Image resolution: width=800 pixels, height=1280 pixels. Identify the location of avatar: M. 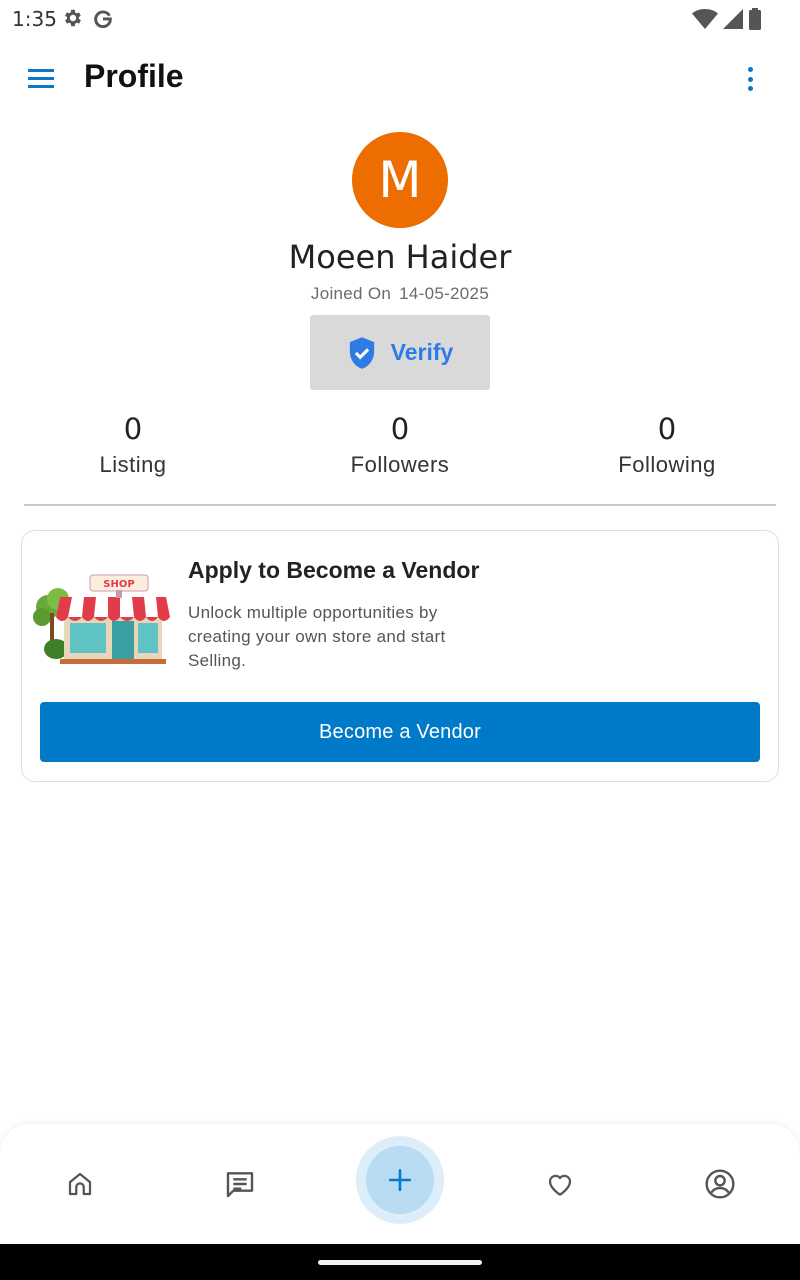
(400, 180).